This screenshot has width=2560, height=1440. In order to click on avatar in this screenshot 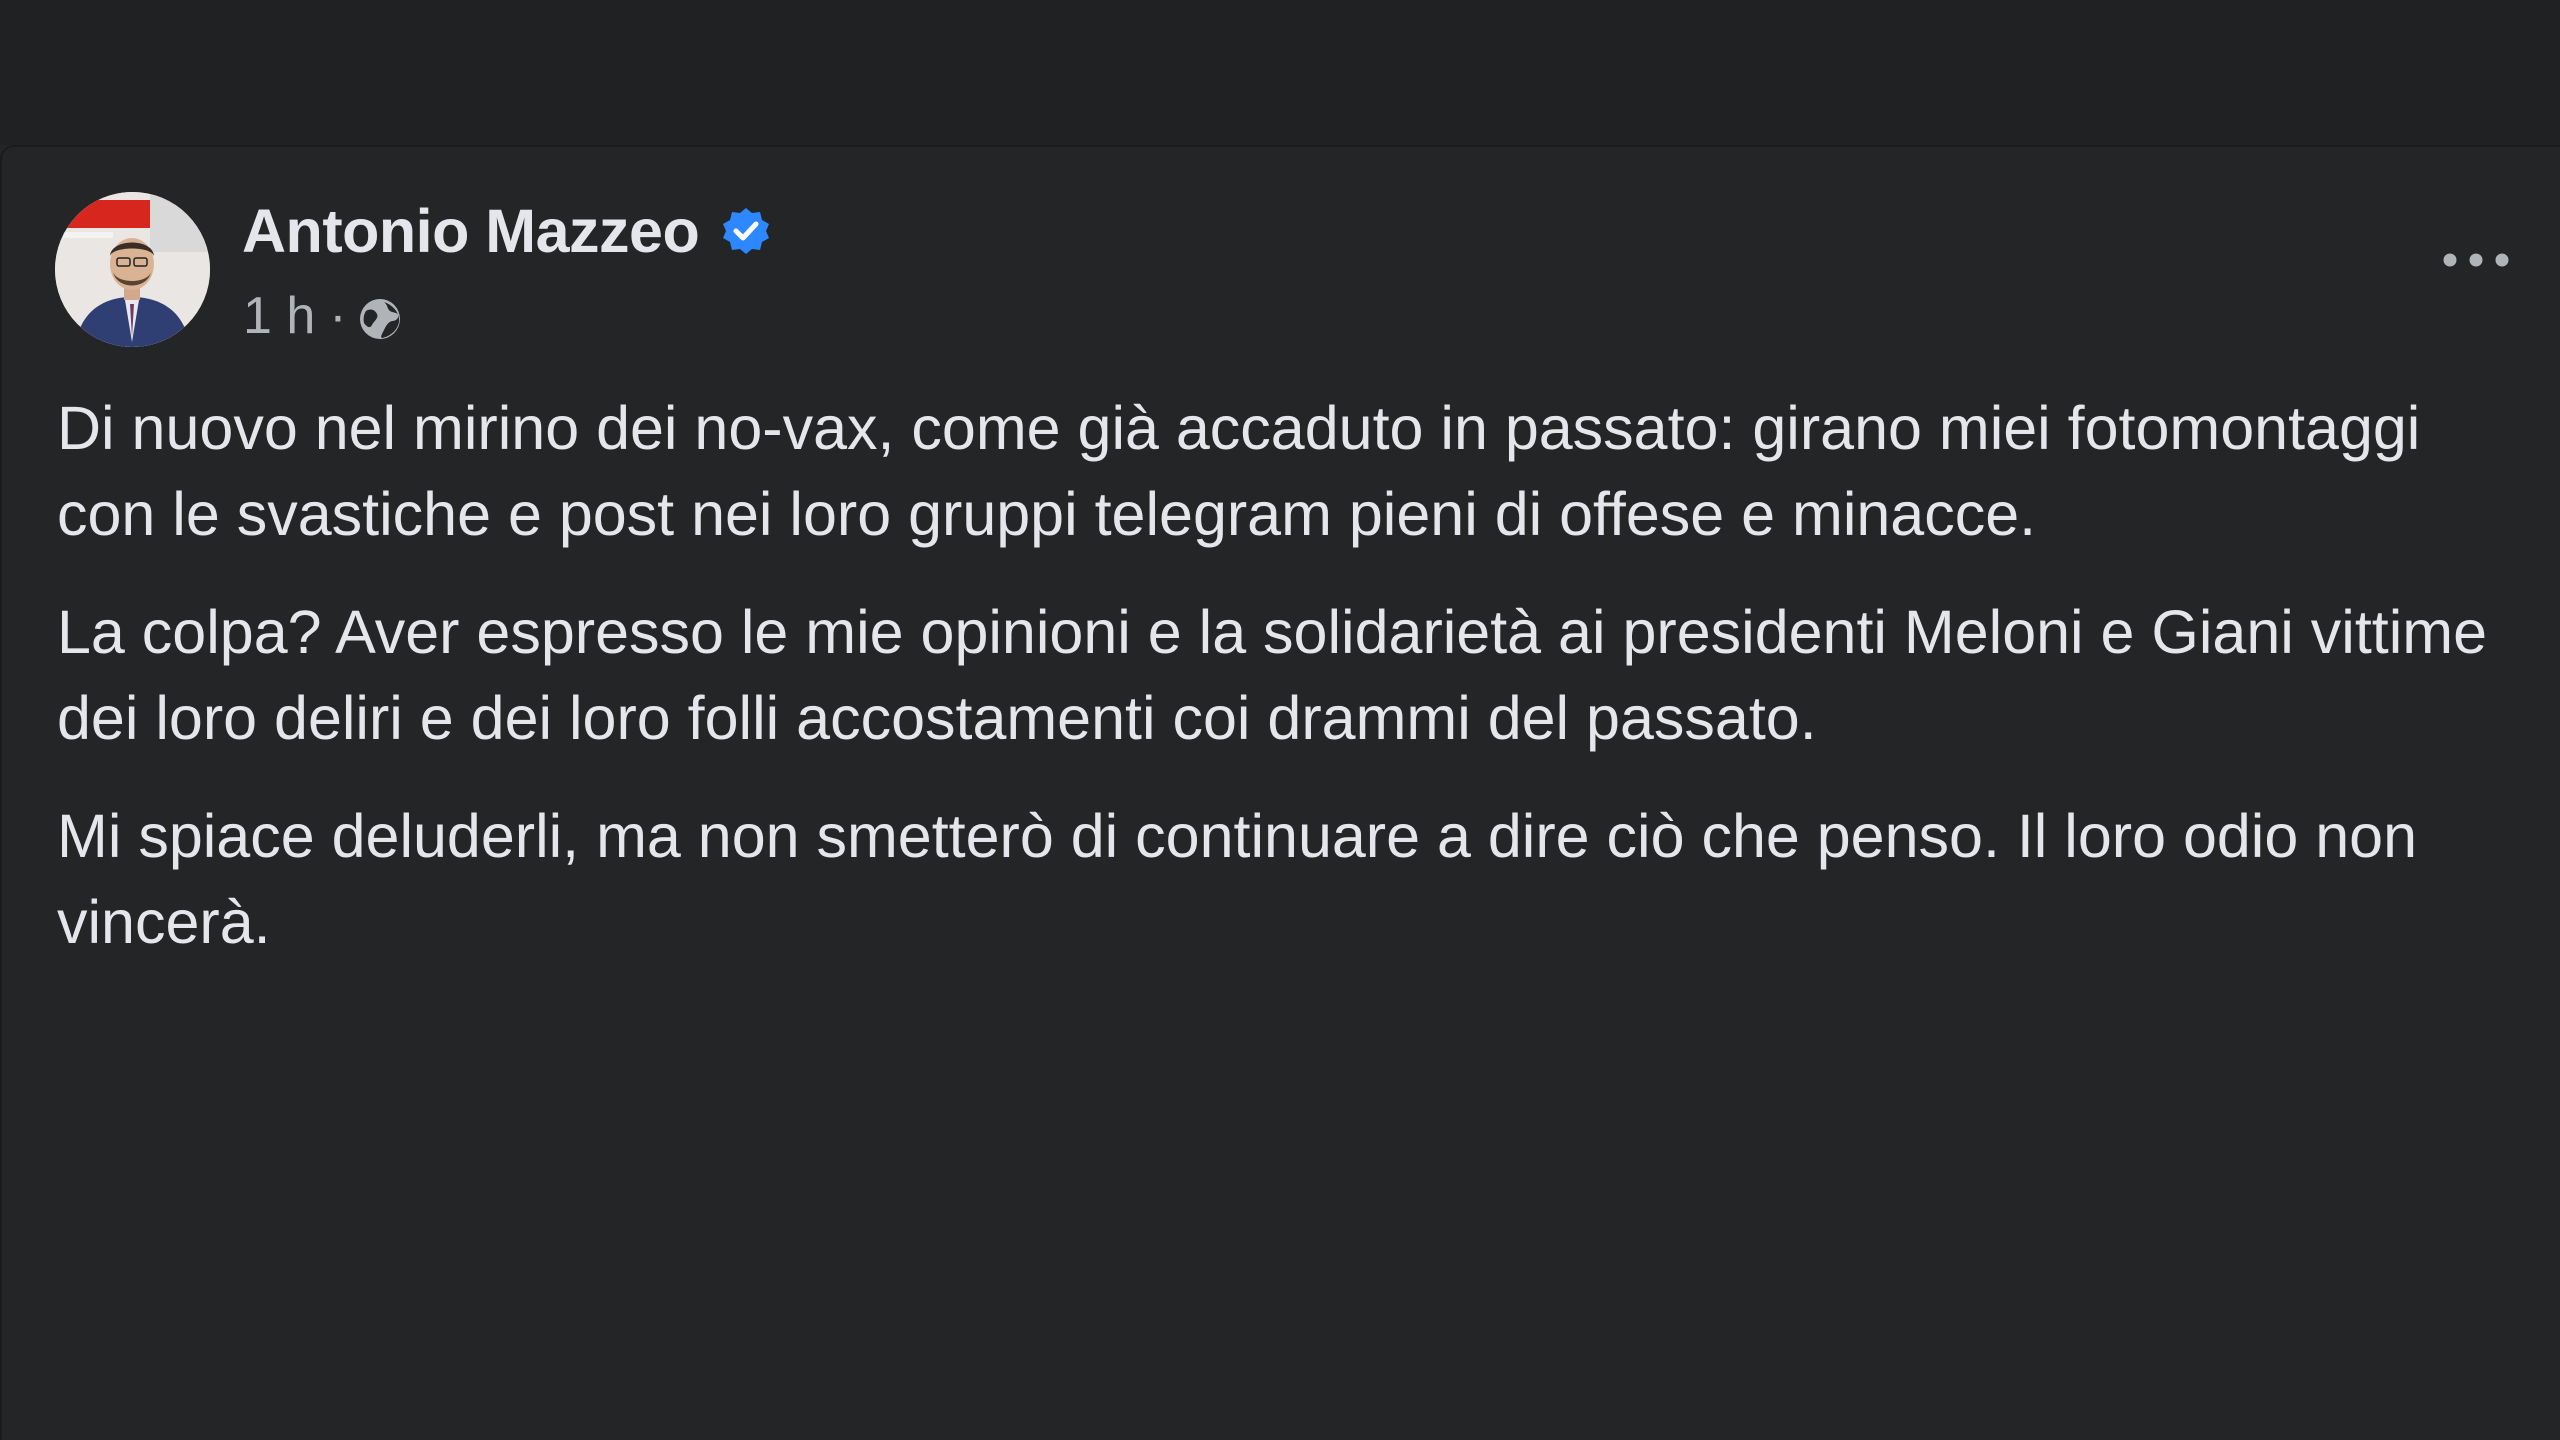, I will do `click(132, 269)`.